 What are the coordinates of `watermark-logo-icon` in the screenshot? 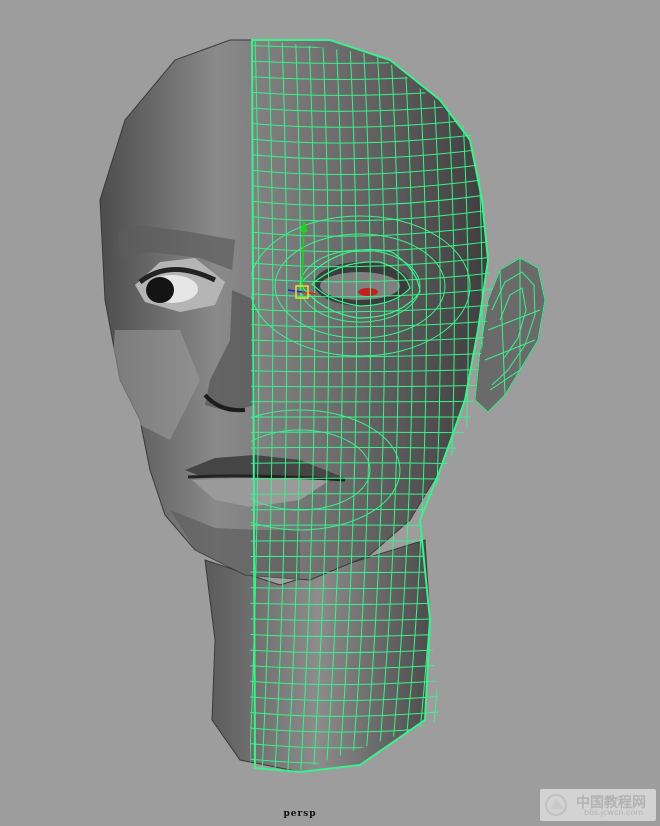 It's located at (556, 805).